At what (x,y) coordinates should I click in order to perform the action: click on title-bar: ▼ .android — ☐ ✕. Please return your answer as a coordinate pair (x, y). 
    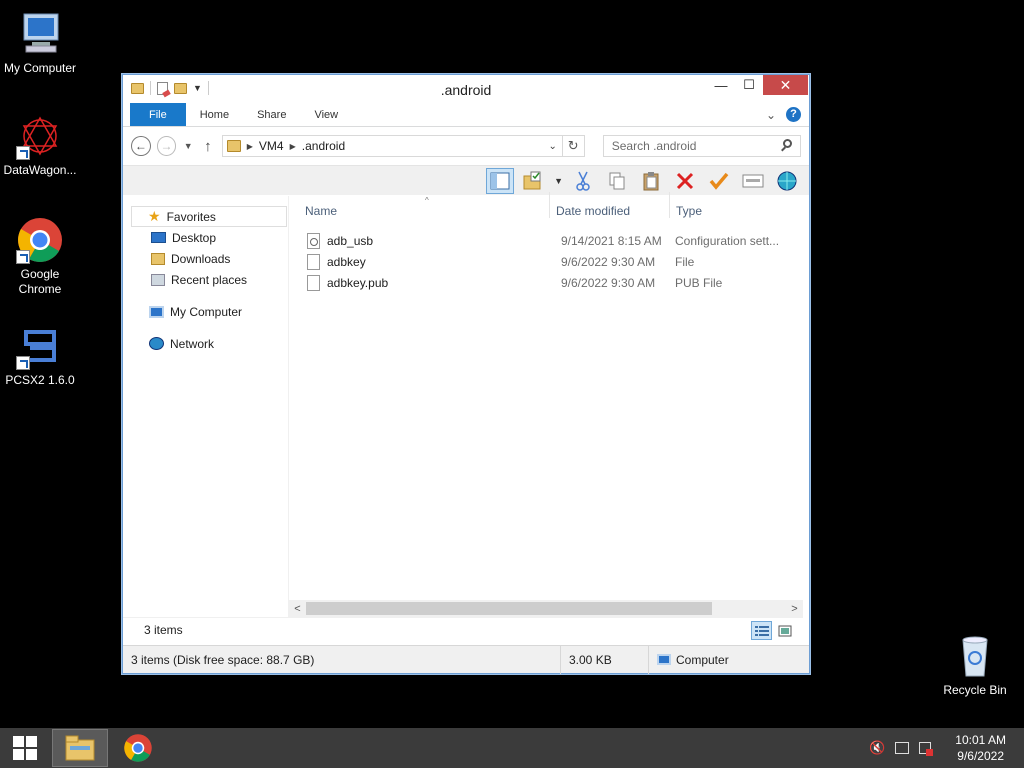
    Looking at the image, I should click on (466, 89).